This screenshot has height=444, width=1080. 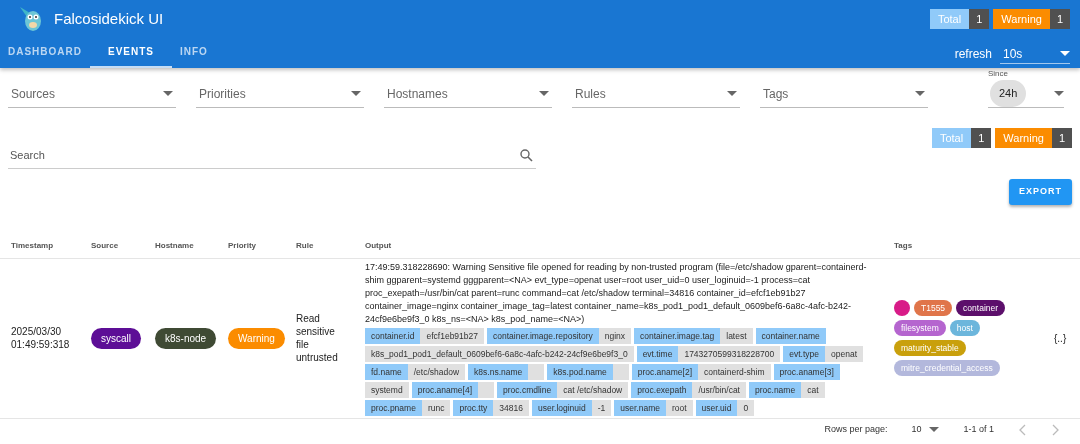 I want to click on field-value: systemd, so click(x=387, y=389).